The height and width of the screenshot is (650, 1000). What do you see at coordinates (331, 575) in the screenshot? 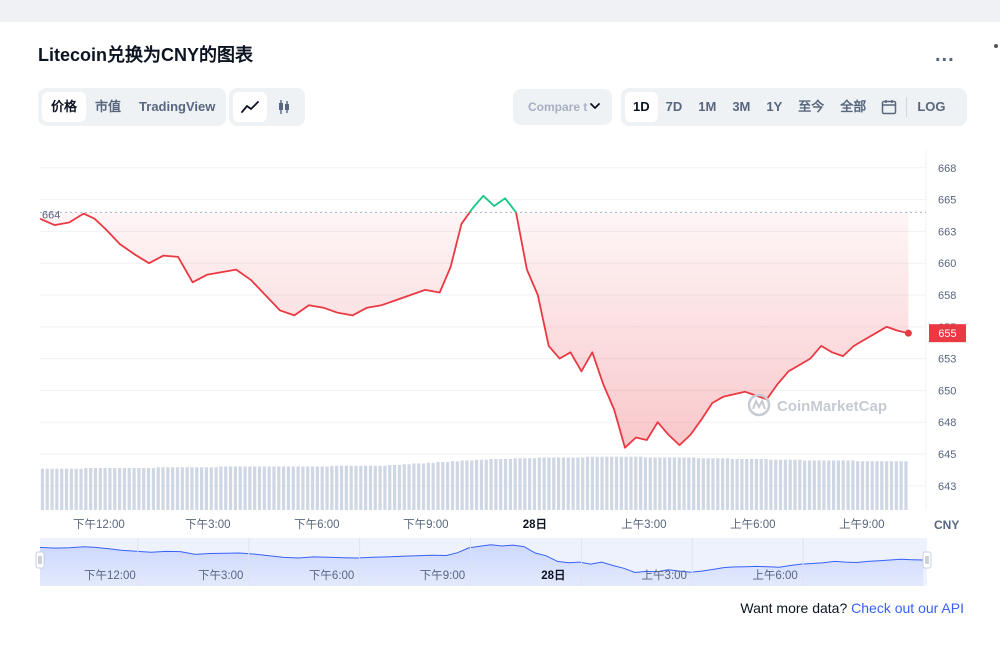
I see `navigator-tick-label: 下午6:00` at bounding box center [331, 575].